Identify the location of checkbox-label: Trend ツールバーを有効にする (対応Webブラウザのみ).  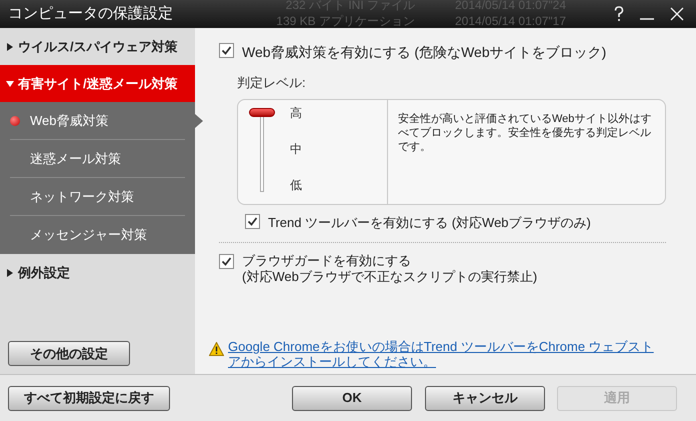
(429, 223).